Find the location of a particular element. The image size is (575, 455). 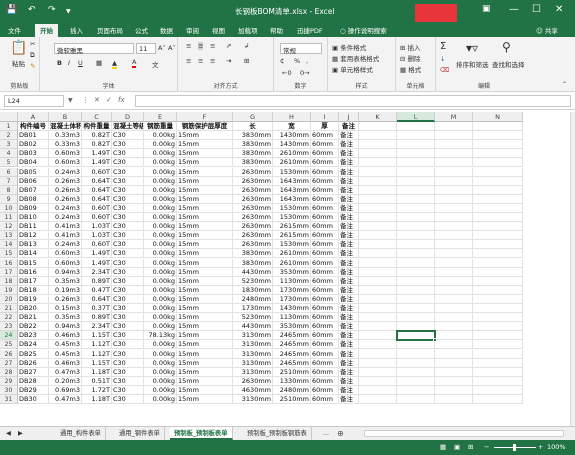

row-header: 31 is located at coordinates (9, 400).